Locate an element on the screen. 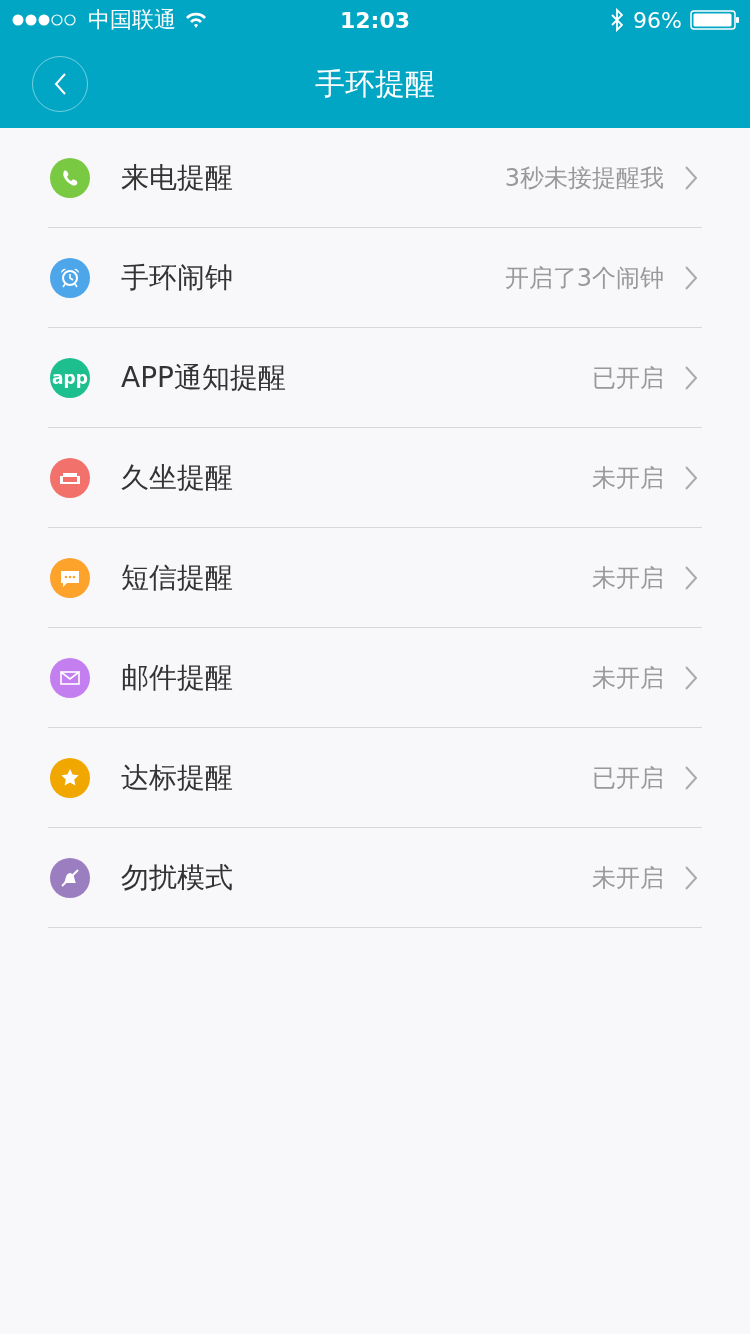  list-row: 勿扰模式 未开启 is located at coordinates (375, 878).